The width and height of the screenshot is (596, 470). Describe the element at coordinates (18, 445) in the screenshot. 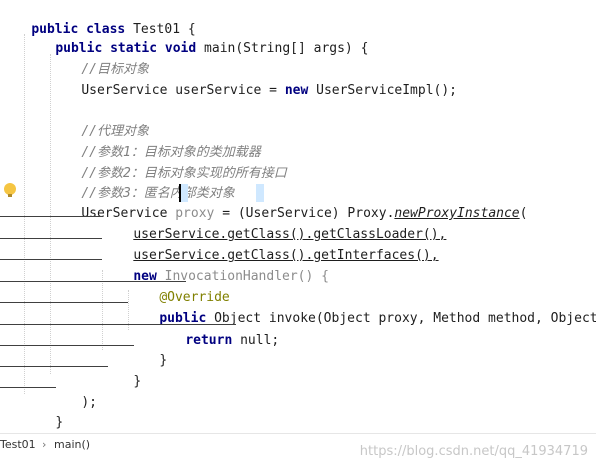

I see `breadcrumb-class: Test01` at that location.